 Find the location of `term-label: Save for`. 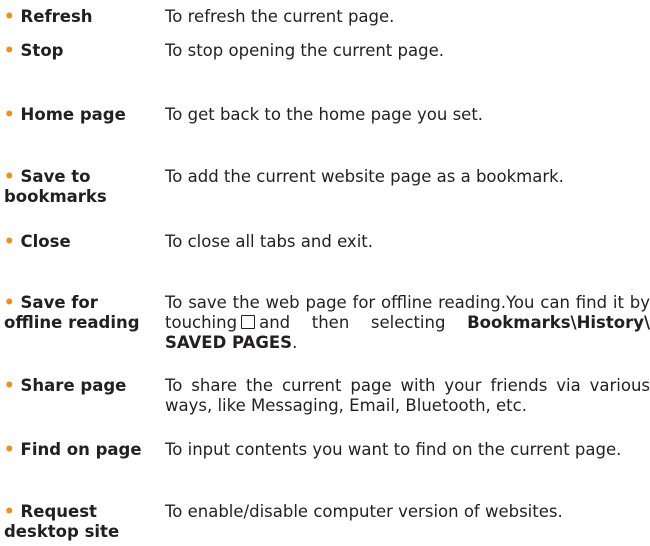

term-label: Save for is located at coordinates (59, 302).